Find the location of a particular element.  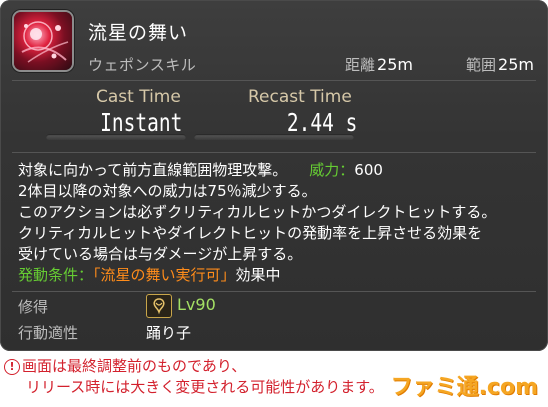

warning-icon: ! is located at coordinates (12, 367).